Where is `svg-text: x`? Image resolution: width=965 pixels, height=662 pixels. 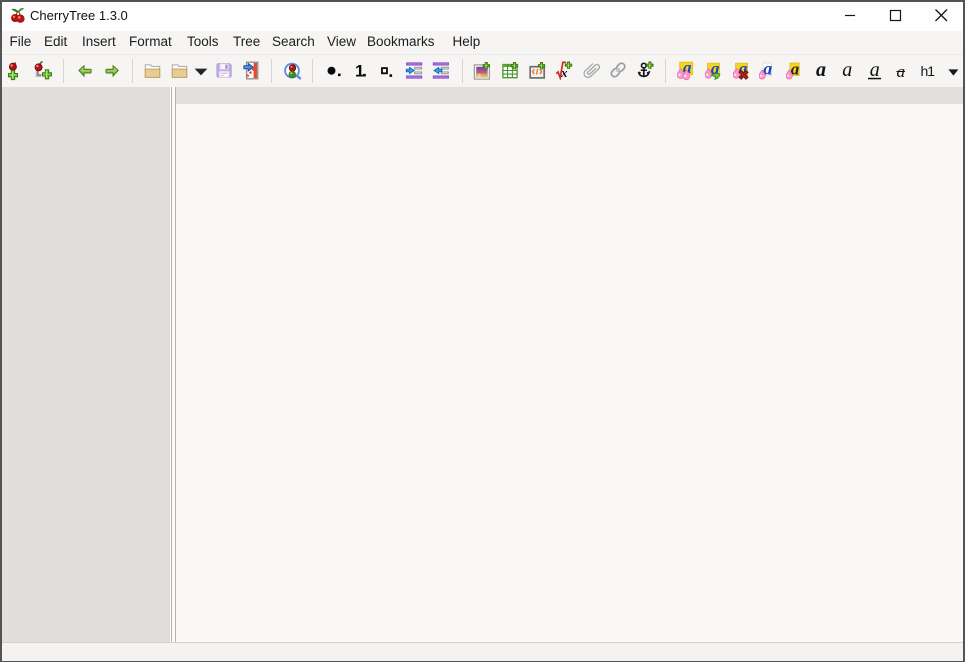 svg-text: x is located at coordinates (564, 72).